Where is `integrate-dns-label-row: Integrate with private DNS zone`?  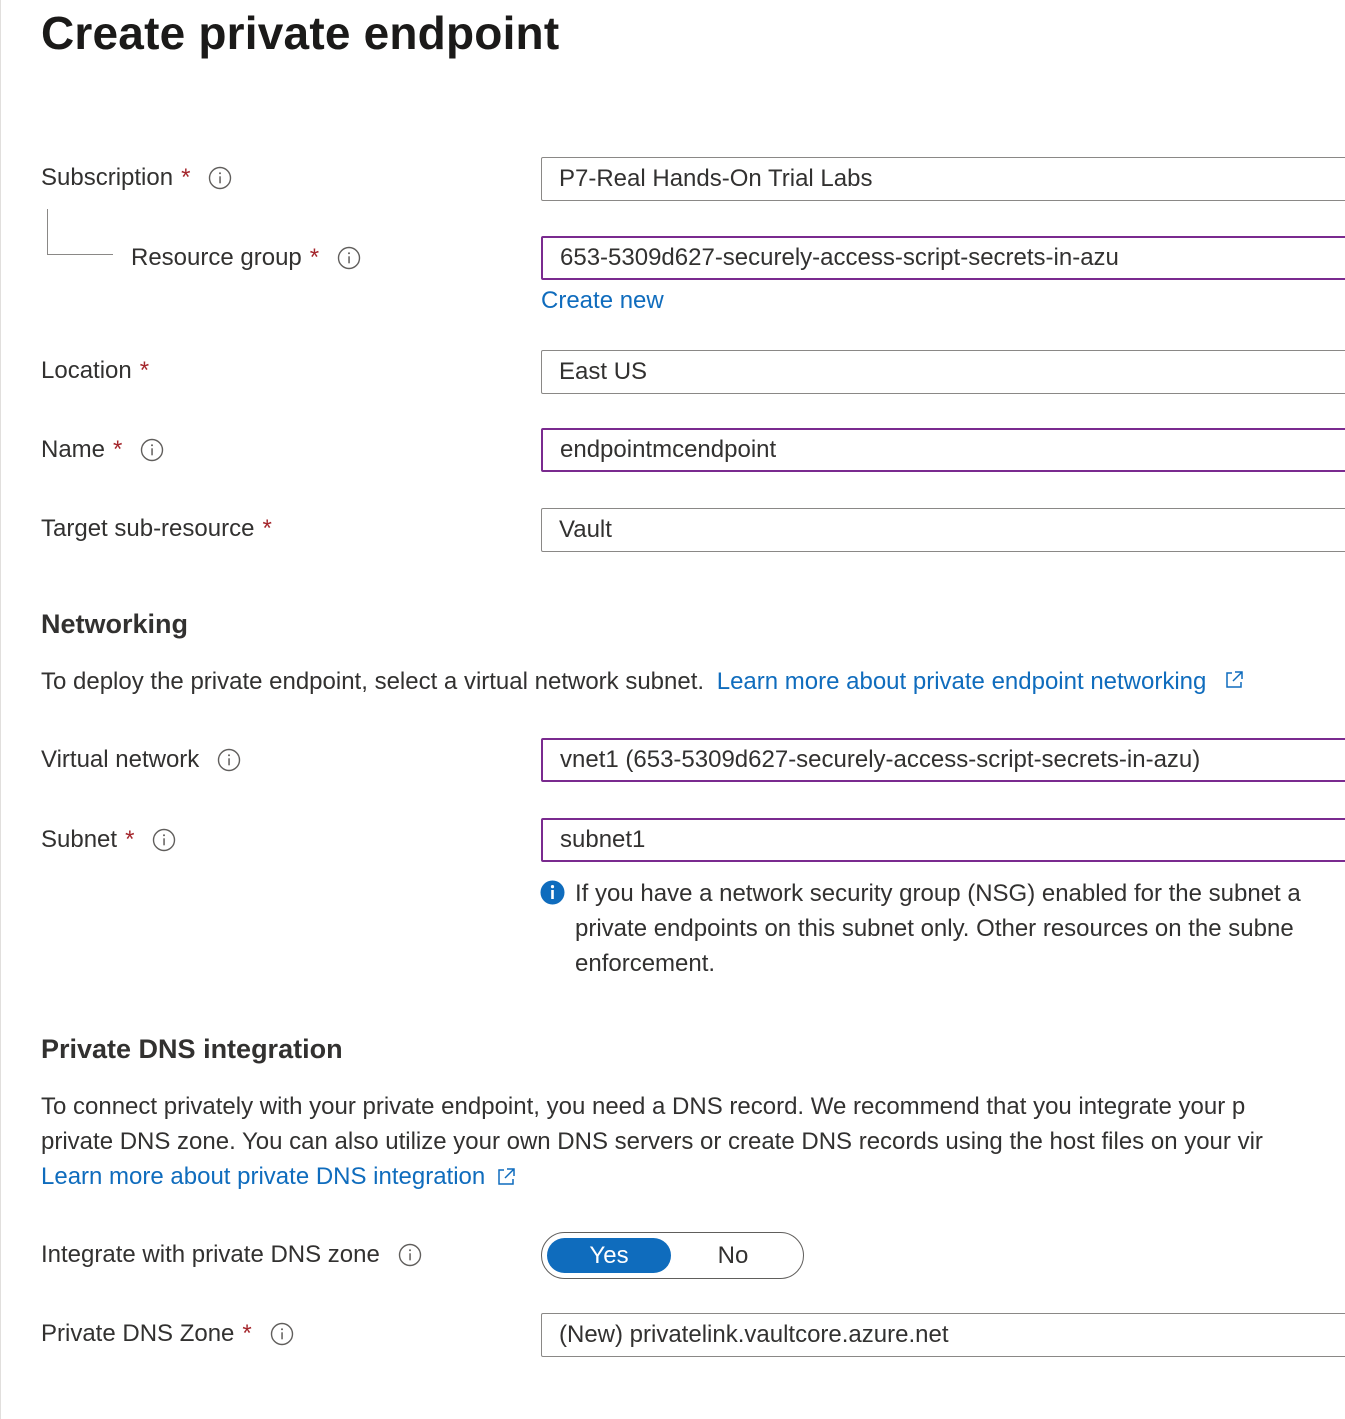
integrate-dns-label-row: Integrate with private DNS zone is located at coordinates (231, 1255).